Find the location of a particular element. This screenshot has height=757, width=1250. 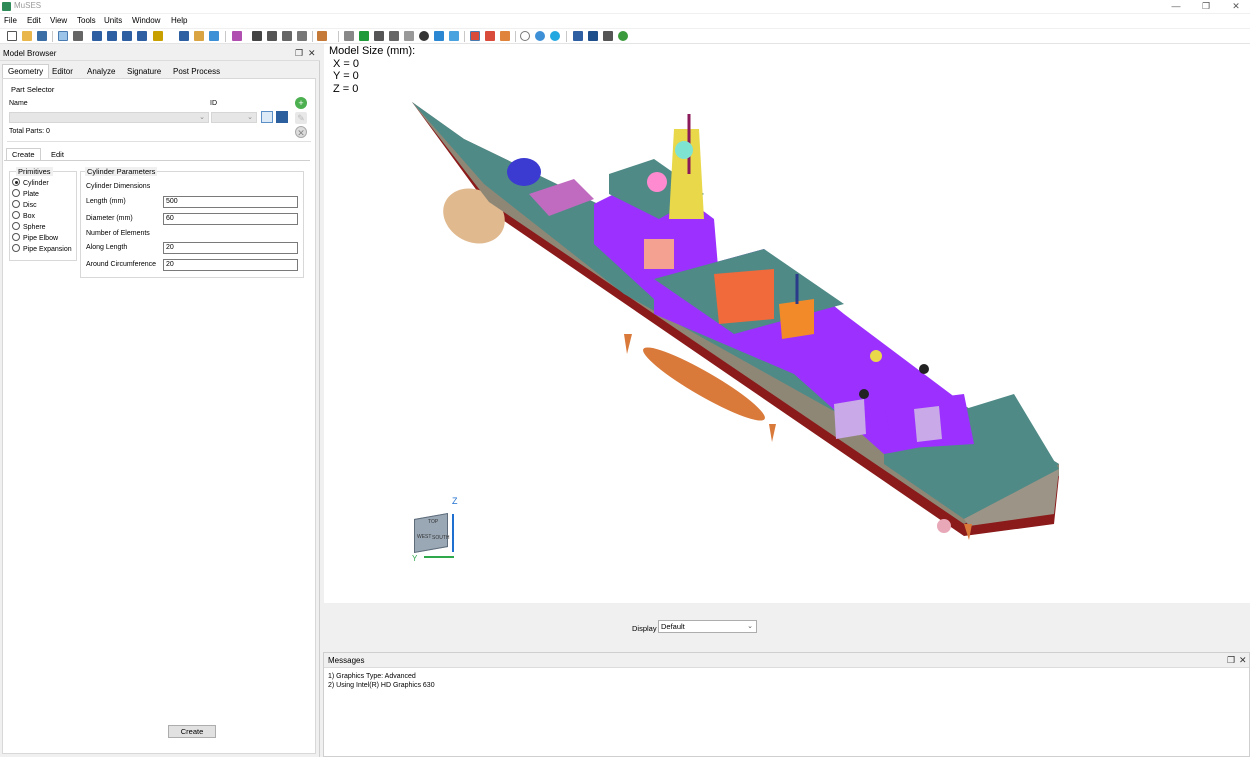

tab-analyze: Analyze is located at coordinates (101, 71).